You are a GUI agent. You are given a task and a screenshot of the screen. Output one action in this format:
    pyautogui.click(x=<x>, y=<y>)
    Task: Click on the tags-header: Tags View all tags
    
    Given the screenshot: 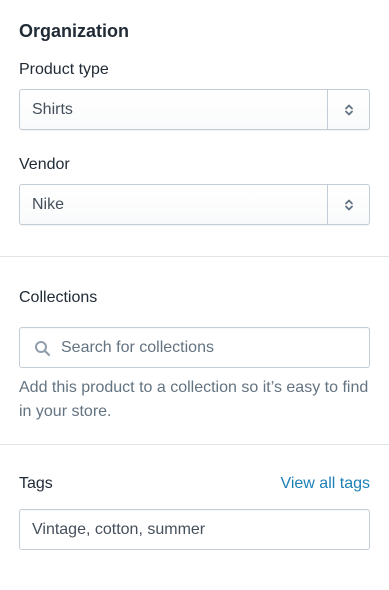 What is the action you would take?
    pyautogui.click(x=194, y=484)
    